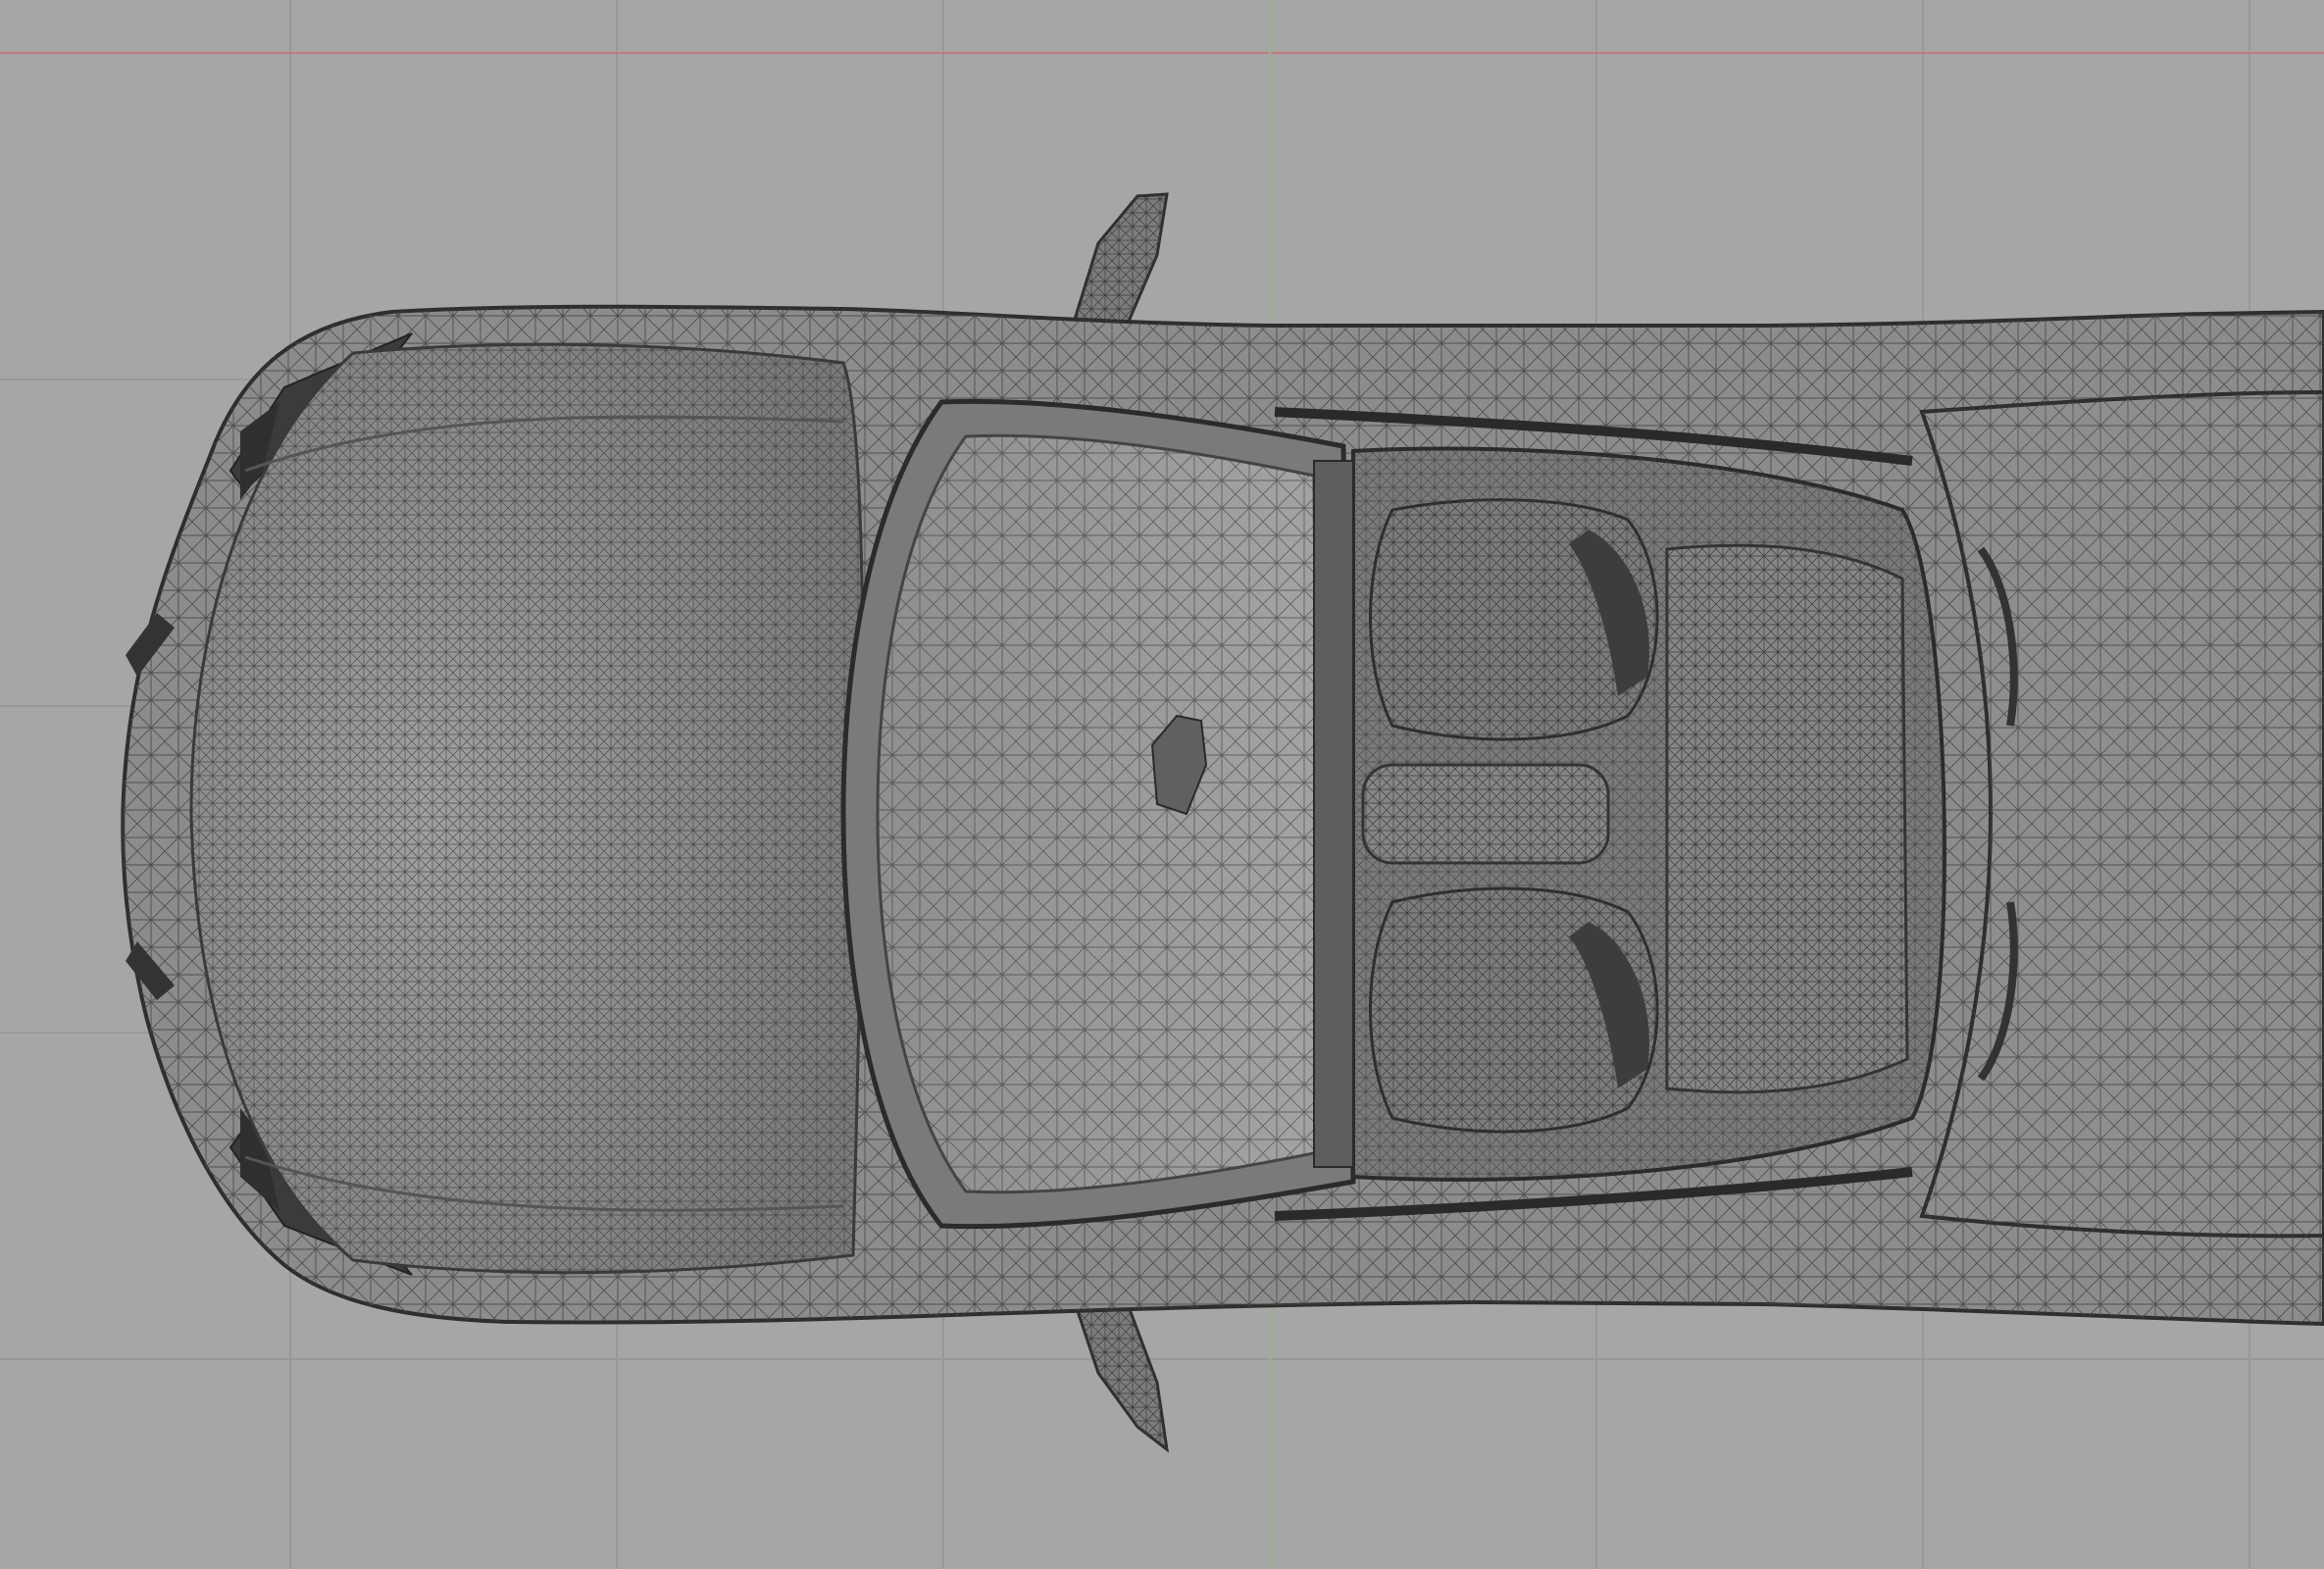 This screenshot has height=1569, width=2324. I want to click on passenger-seat, so click(1514, 1010).